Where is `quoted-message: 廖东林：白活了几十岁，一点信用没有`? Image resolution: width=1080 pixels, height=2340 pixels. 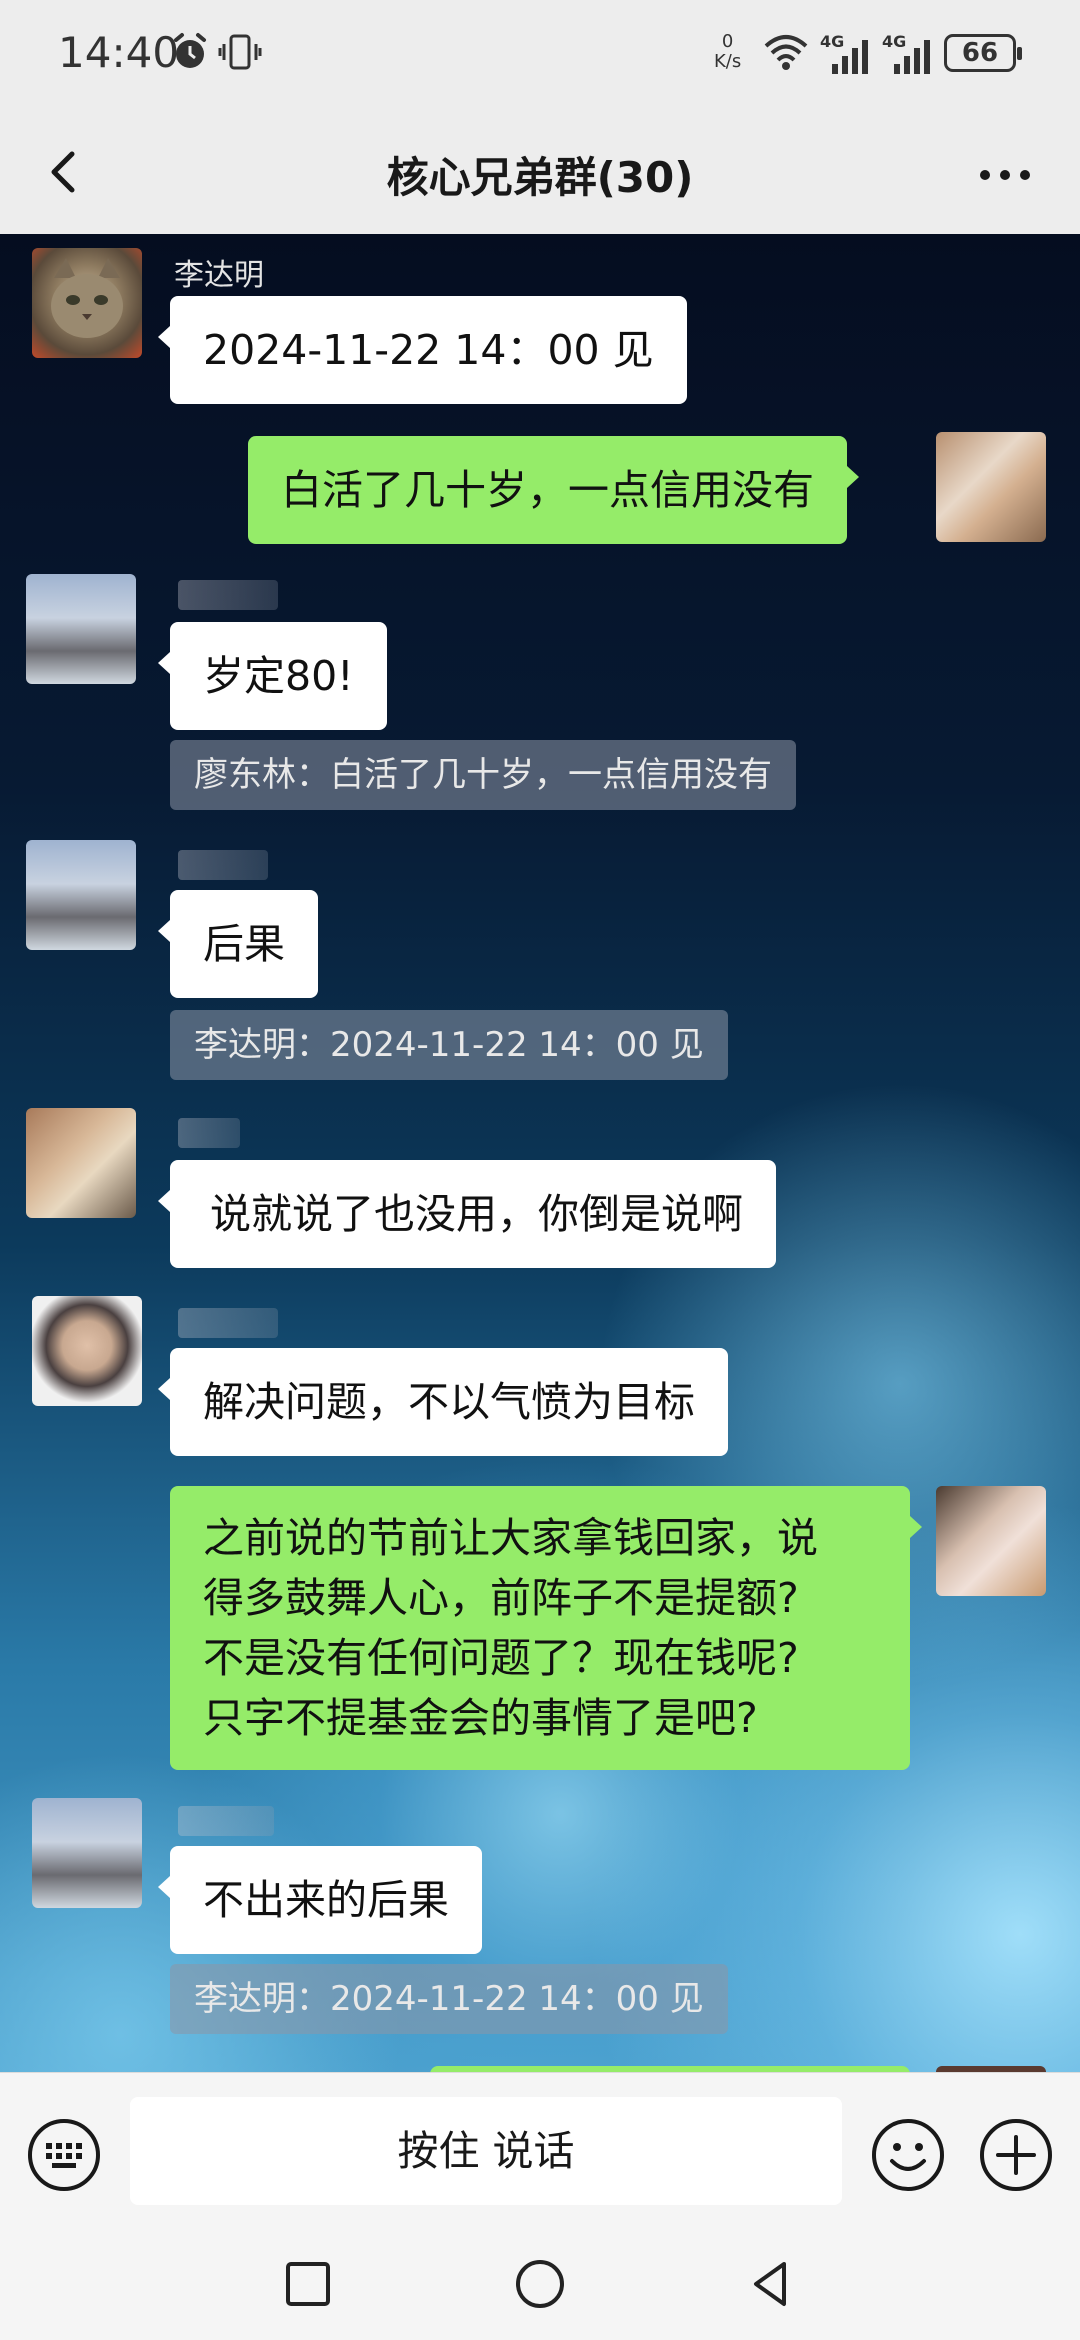 quoted-message: 廖东林：白活了几十岁，一点信用没有 is located at coordinates (483, 775).